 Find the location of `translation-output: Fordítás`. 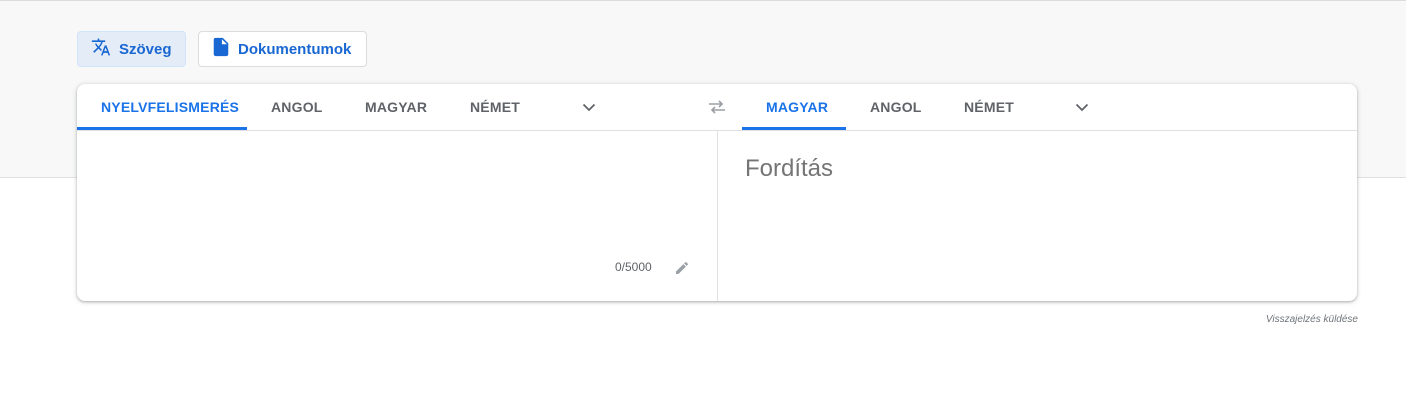

translation-output: Fordítás is located at coordinates (789, 168).